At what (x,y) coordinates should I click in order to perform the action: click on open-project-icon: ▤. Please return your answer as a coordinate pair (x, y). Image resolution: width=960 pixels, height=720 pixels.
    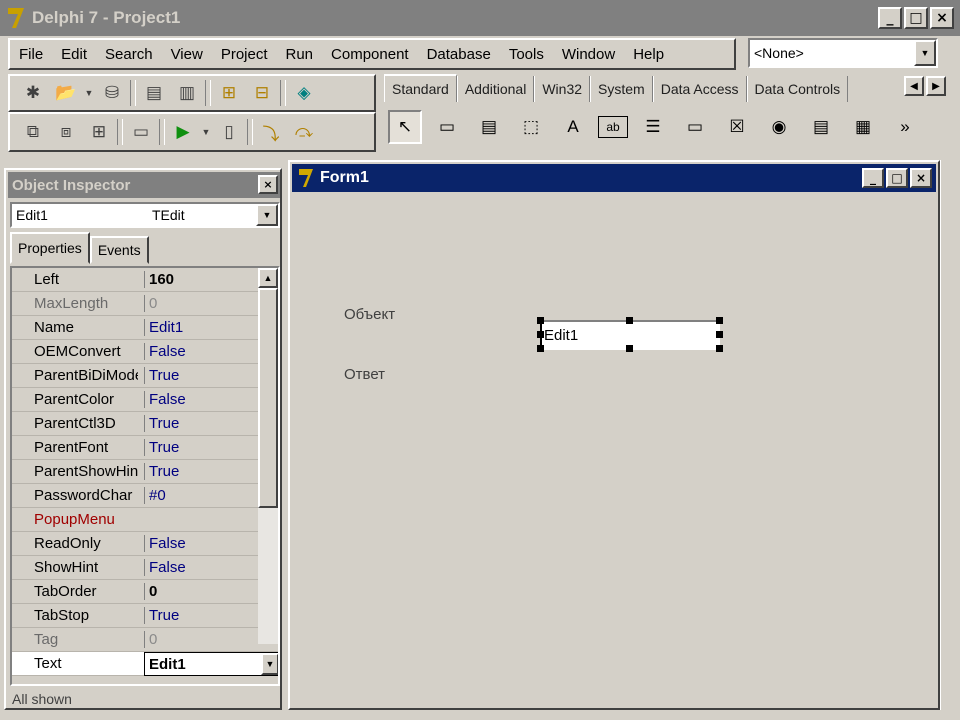
    Looking at the image, I should click on (154, 93).